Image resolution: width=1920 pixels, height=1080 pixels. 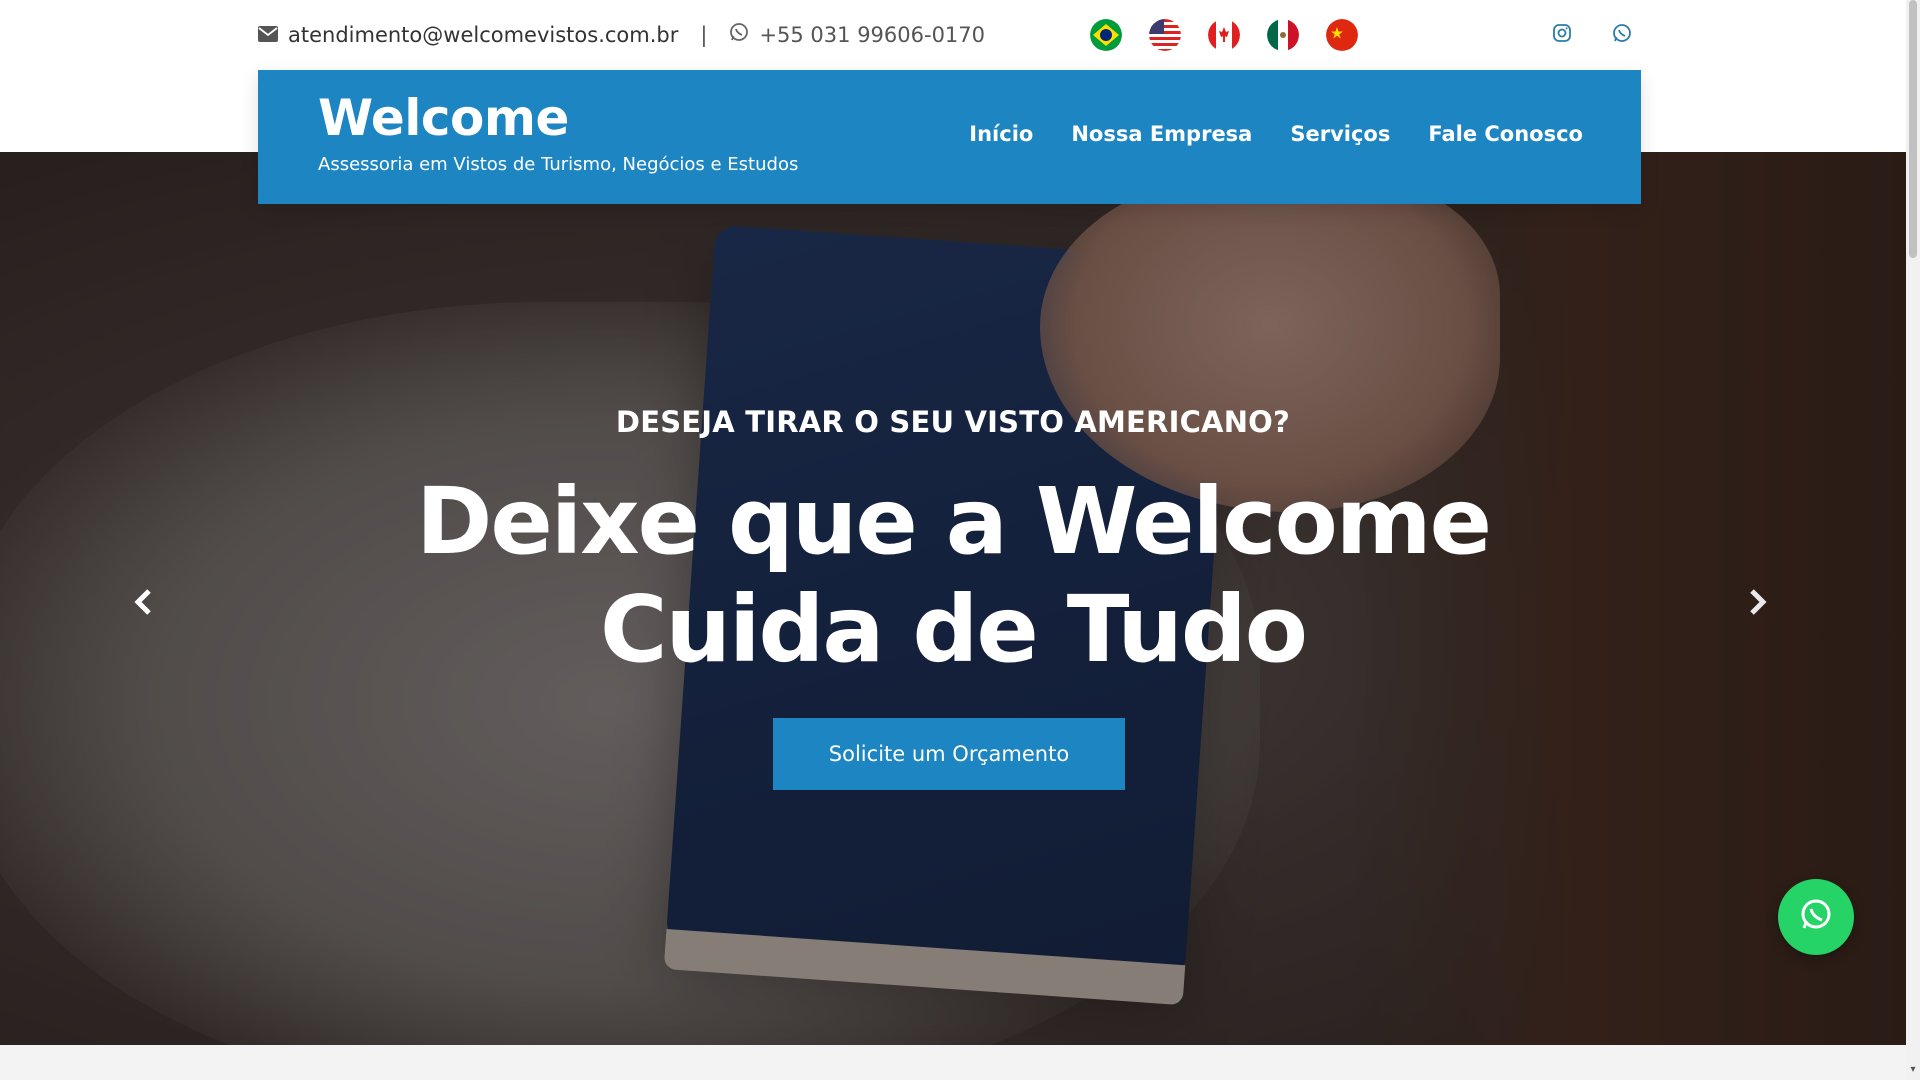 I want to click on nav-item-servicos: Serviços, so click(x=1340, y=134).